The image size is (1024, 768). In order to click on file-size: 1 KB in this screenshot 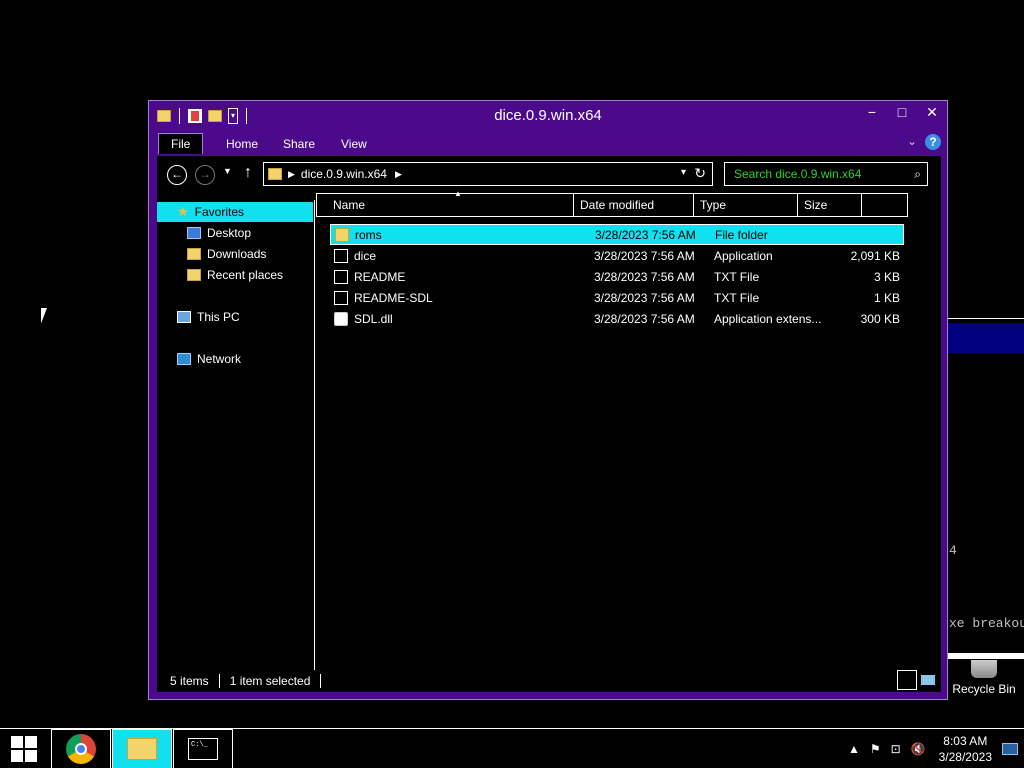, I will do `click(886, 297)`.